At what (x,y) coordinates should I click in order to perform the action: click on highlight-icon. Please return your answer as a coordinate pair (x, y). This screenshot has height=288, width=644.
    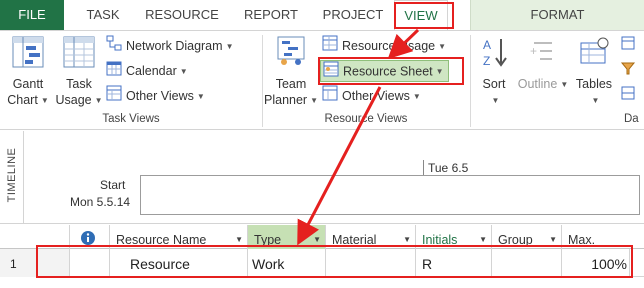
    Looking at the image, I should click on (628, 46).